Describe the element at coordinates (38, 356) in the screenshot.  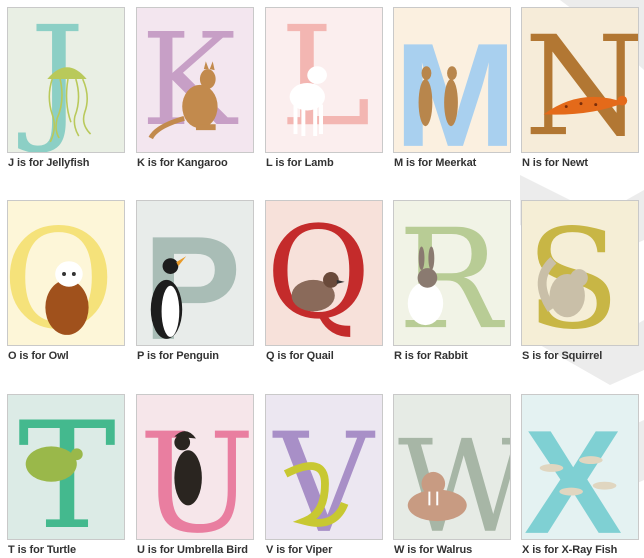
I see `card-caption: O is for Owl` at that location.